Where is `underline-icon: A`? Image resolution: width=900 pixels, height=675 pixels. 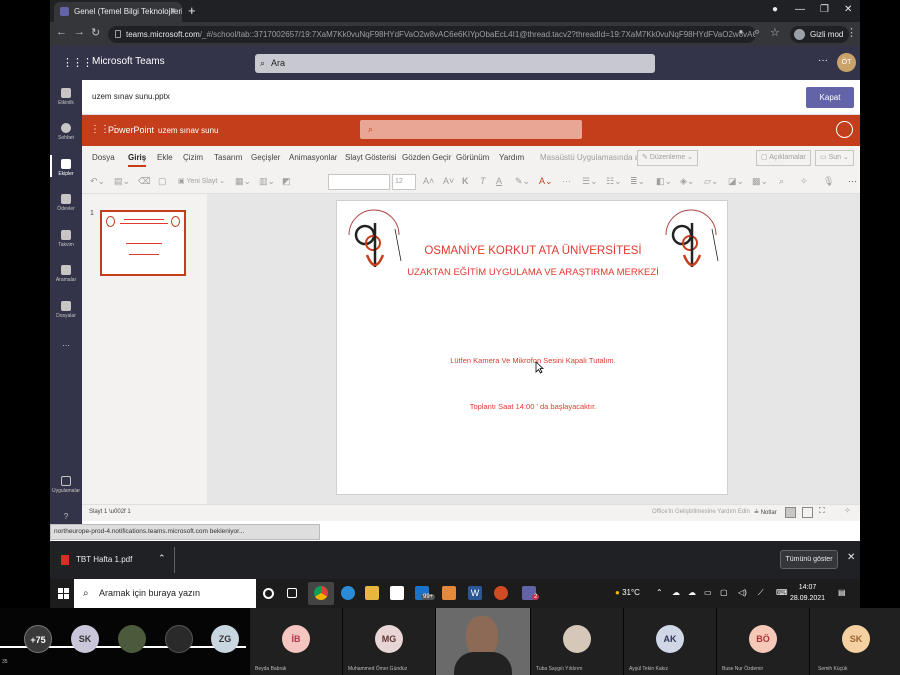 underline-icon: A is located at coordinates (499, 181).